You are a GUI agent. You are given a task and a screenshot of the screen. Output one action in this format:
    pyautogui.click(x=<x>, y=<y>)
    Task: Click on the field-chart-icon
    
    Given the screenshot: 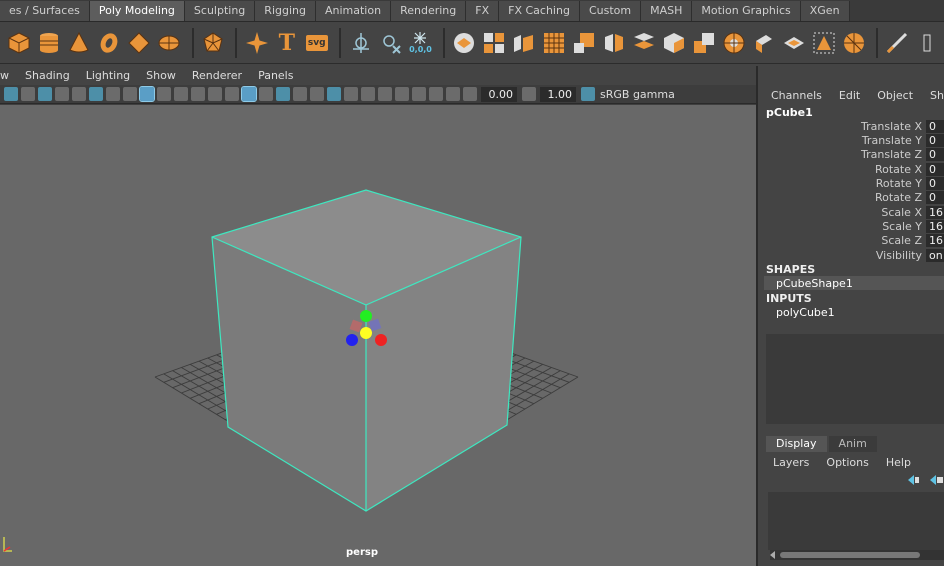 What is the action you would take?
    pyautogui.click(x=180, y=94)
    